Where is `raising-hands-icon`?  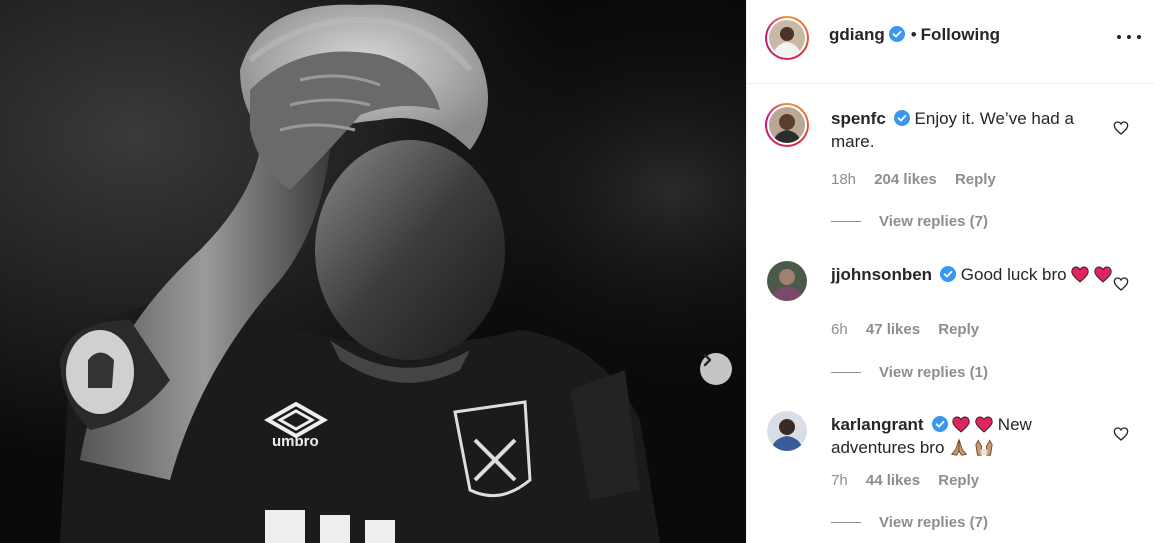
raising-hands-icon is located at coordinates (984, 447).